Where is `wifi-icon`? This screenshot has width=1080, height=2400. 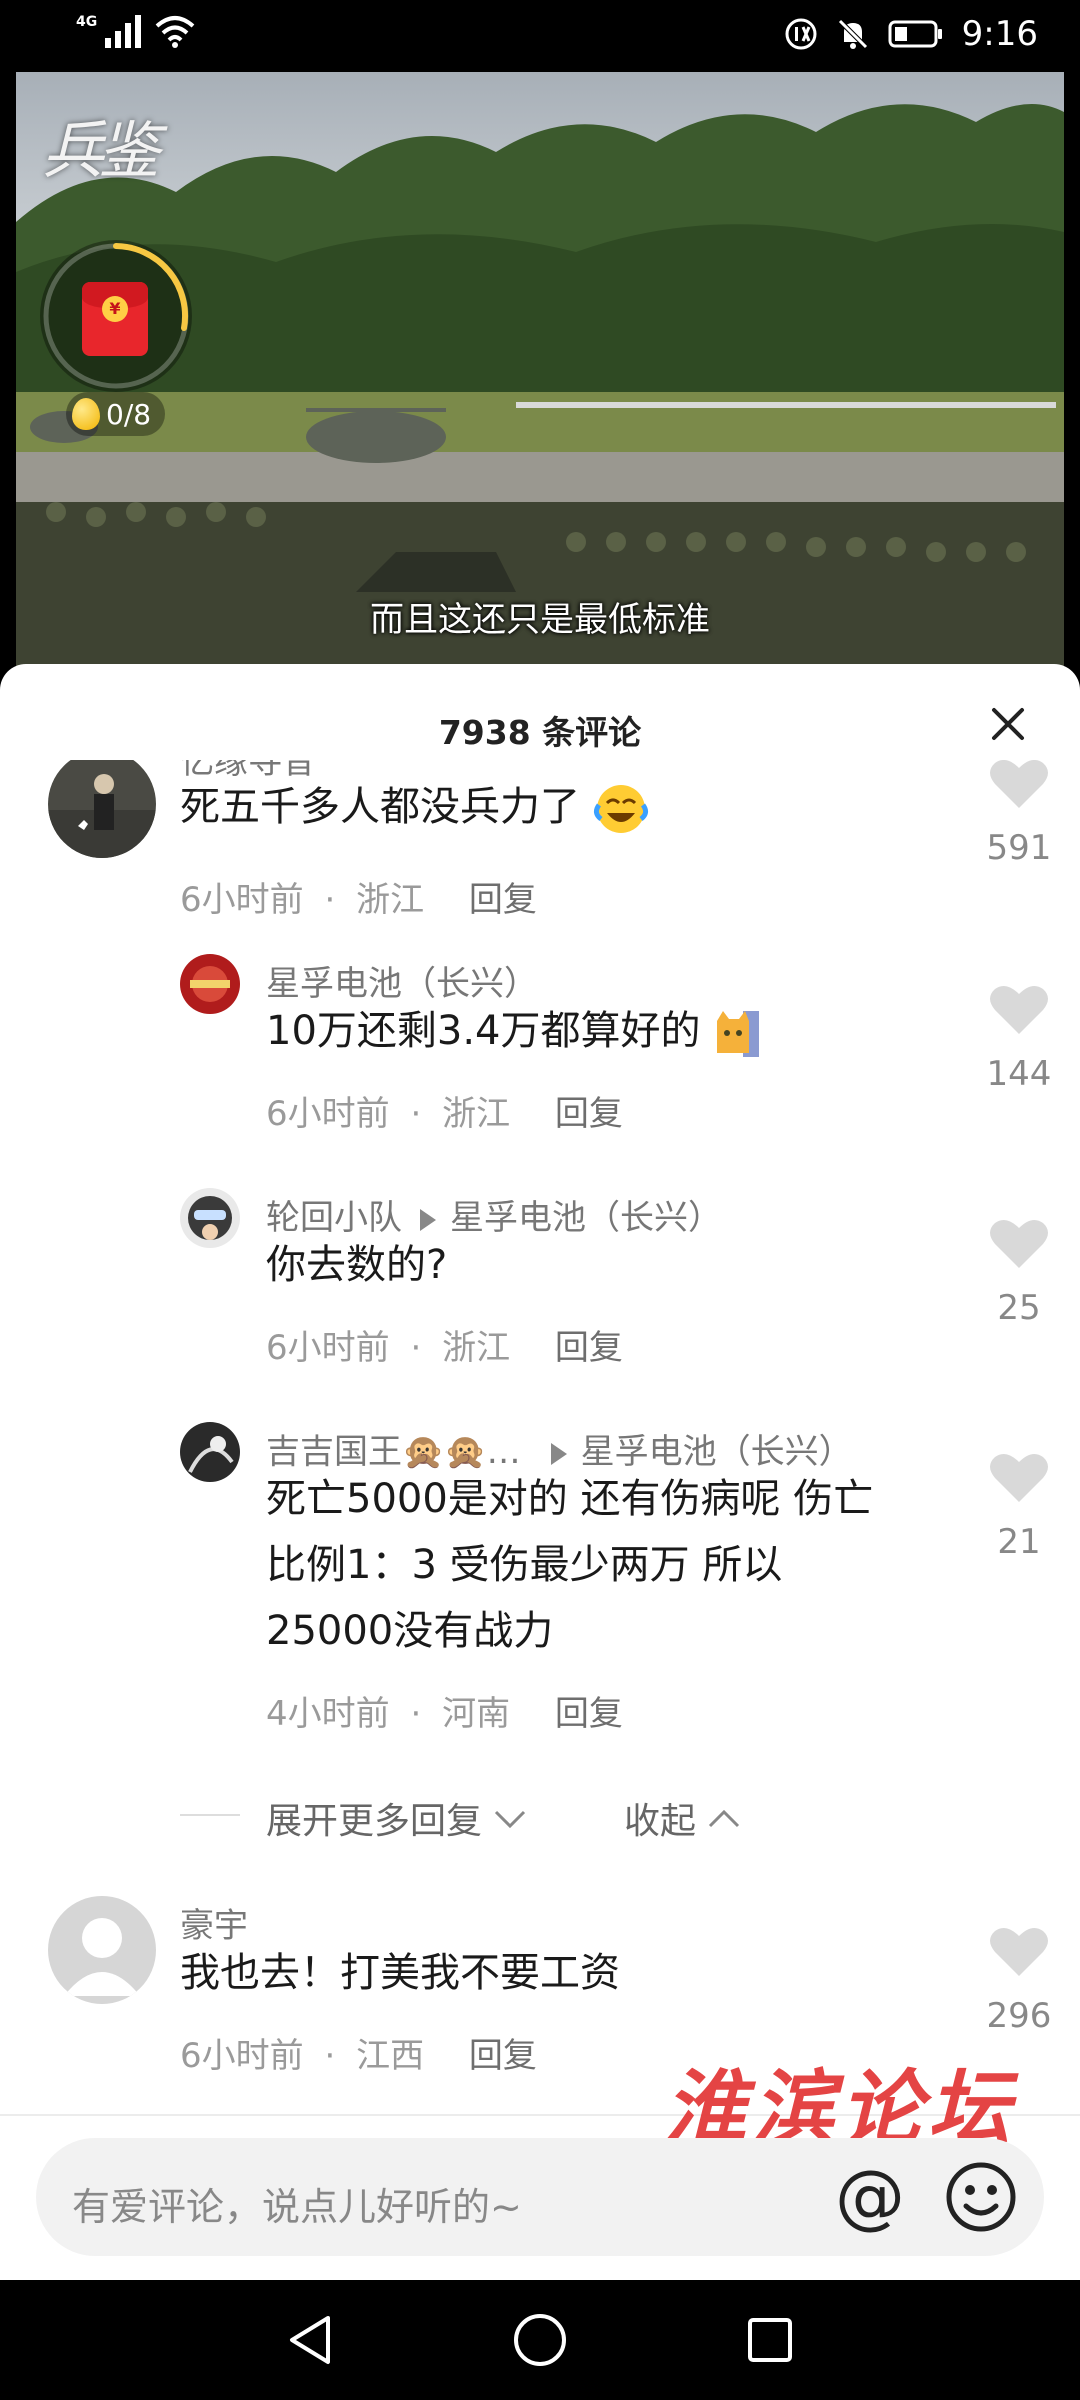
wifi-icon is located at coordinates (175, 32).